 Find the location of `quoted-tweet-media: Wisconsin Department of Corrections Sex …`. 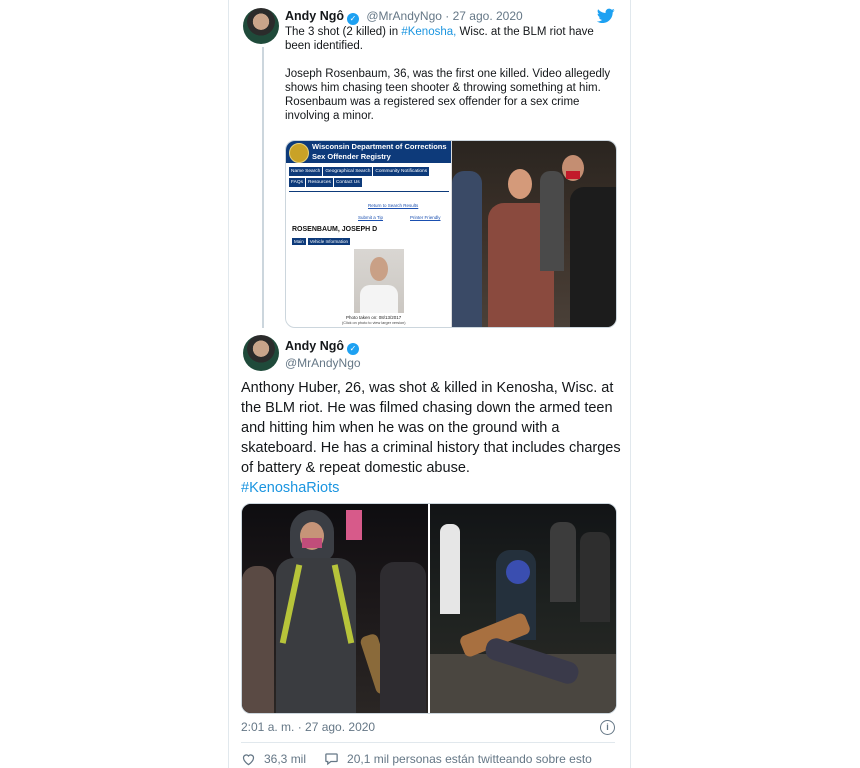

quoted-tweet-media: Wisconsin Department of Corrections Sex … is located at coordinates (451, 234).